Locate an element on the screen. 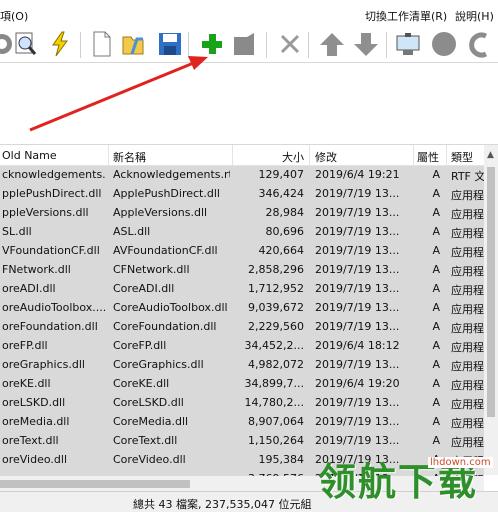  cell-old: SL.dll is located at coordinates (17, 231).